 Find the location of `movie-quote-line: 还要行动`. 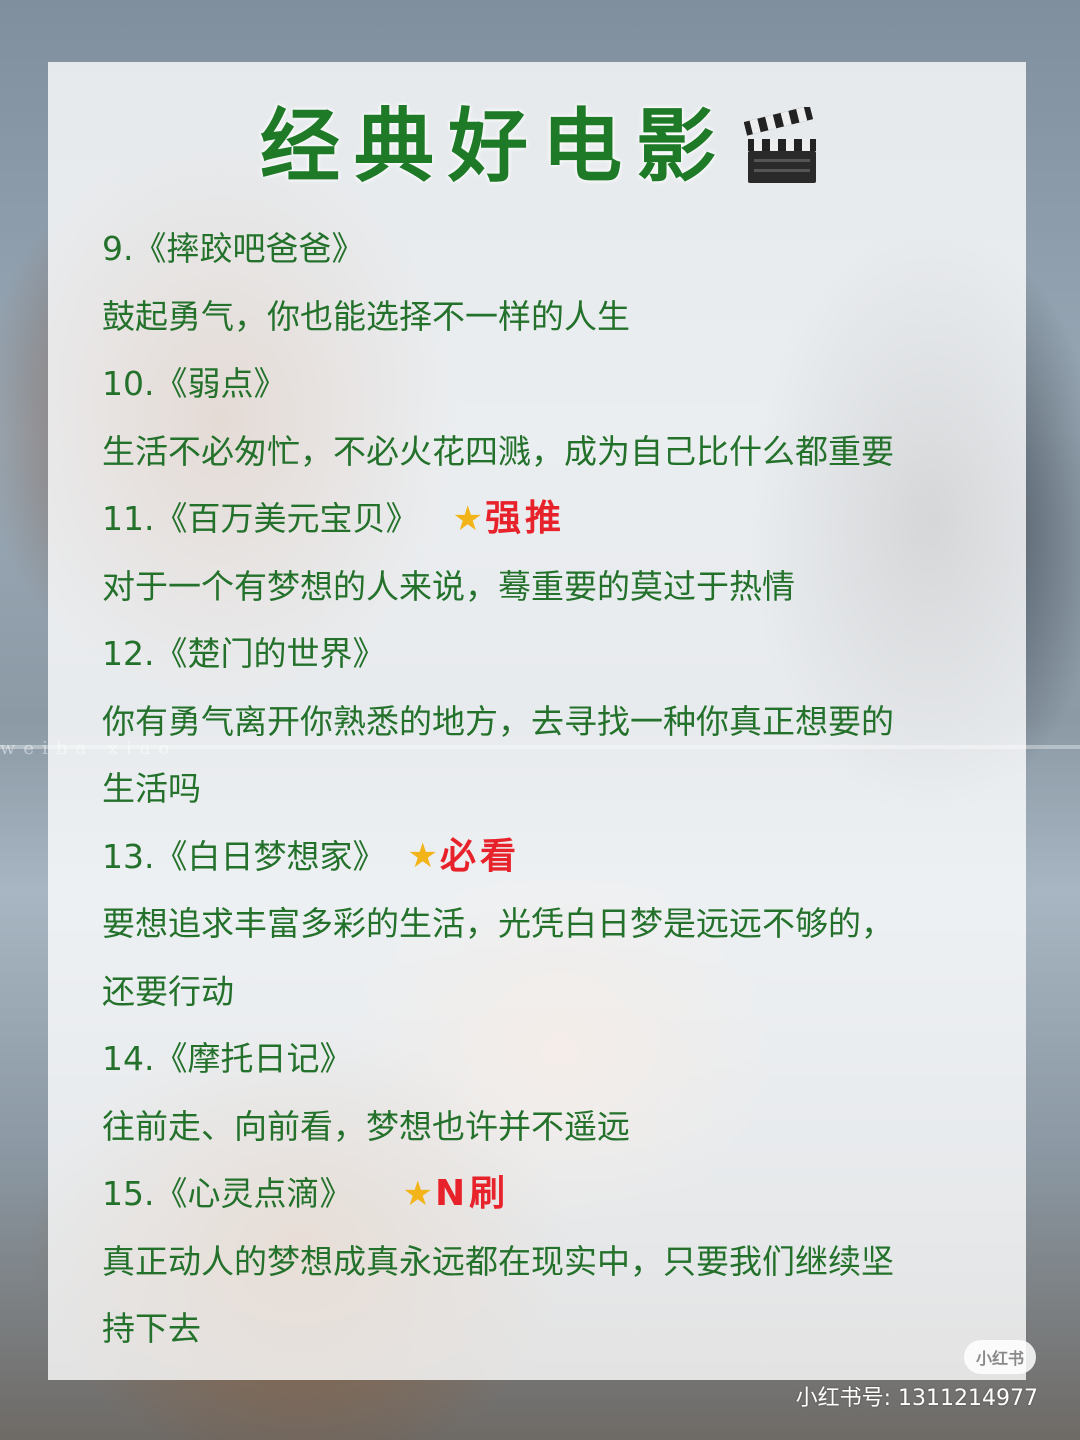

movie-quote-line: 还要行动 is located at coordinates (168, 991).